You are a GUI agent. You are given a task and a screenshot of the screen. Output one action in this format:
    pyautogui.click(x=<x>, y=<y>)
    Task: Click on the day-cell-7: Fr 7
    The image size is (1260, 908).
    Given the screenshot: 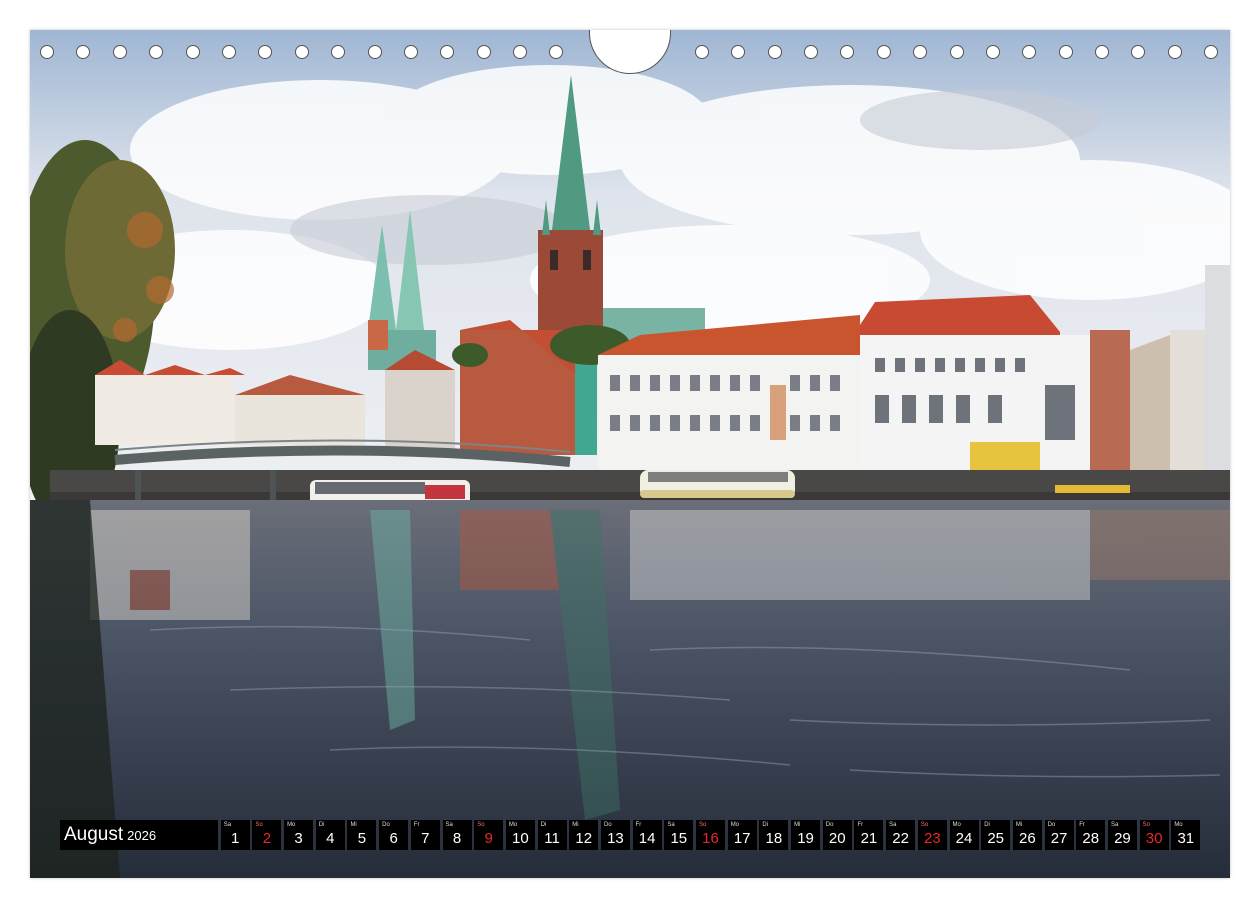 What is the action you would take?
    pyautogui.click(x=425, y=835)
    